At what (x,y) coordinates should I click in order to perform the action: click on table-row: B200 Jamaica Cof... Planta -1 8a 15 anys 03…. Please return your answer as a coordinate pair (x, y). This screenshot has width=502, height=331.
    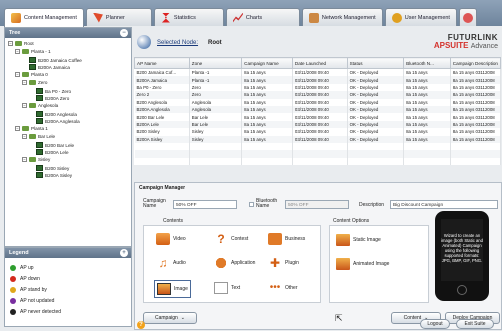
    Looking at the image, I should click on (318, 72).